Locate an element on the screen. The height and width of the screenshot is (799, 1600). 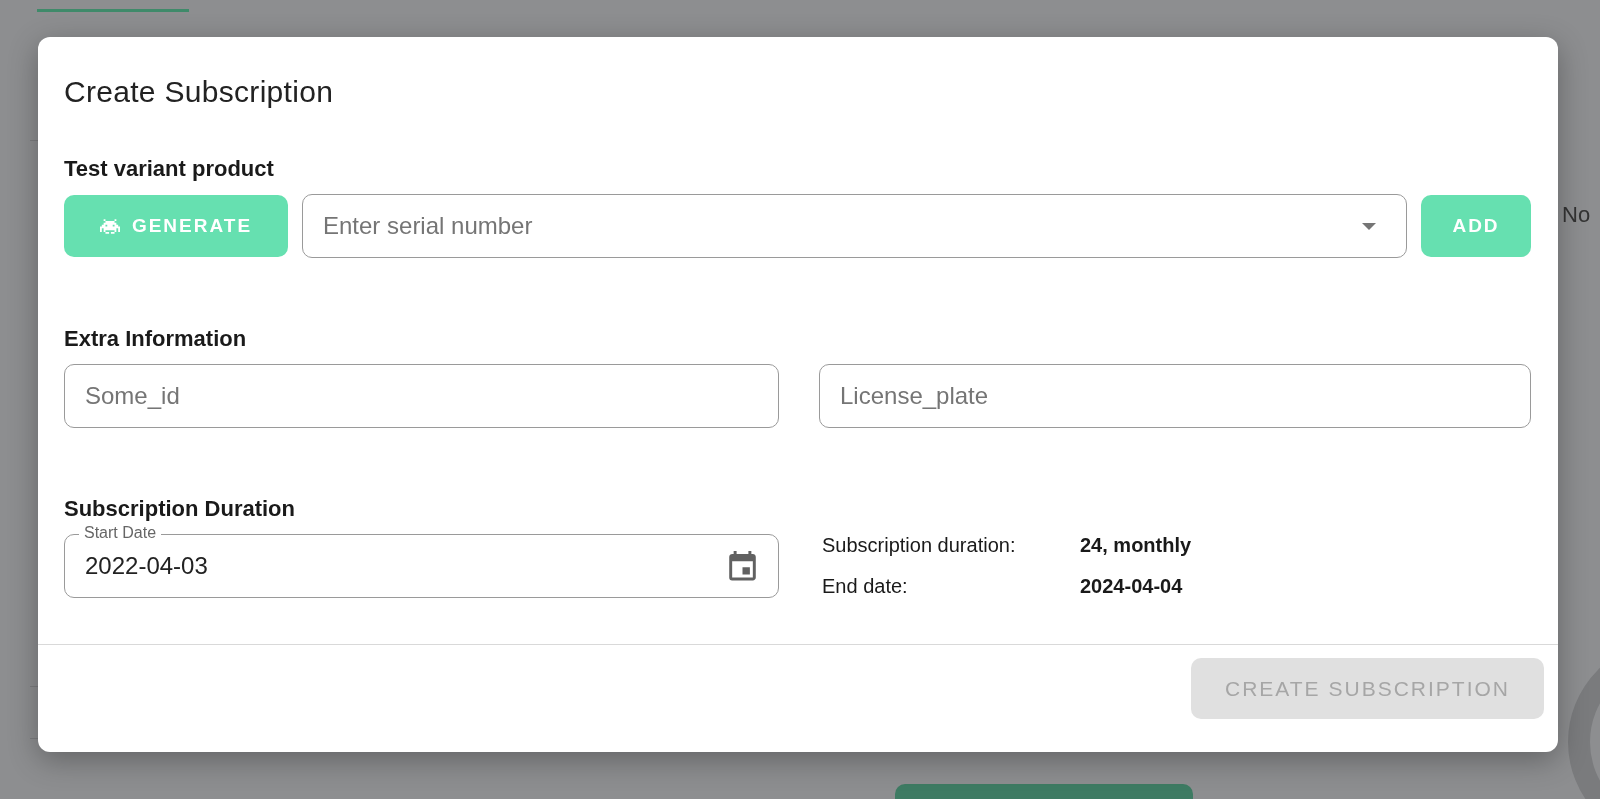
text-input-field: License_plate is located at coordinates (1175, 396).